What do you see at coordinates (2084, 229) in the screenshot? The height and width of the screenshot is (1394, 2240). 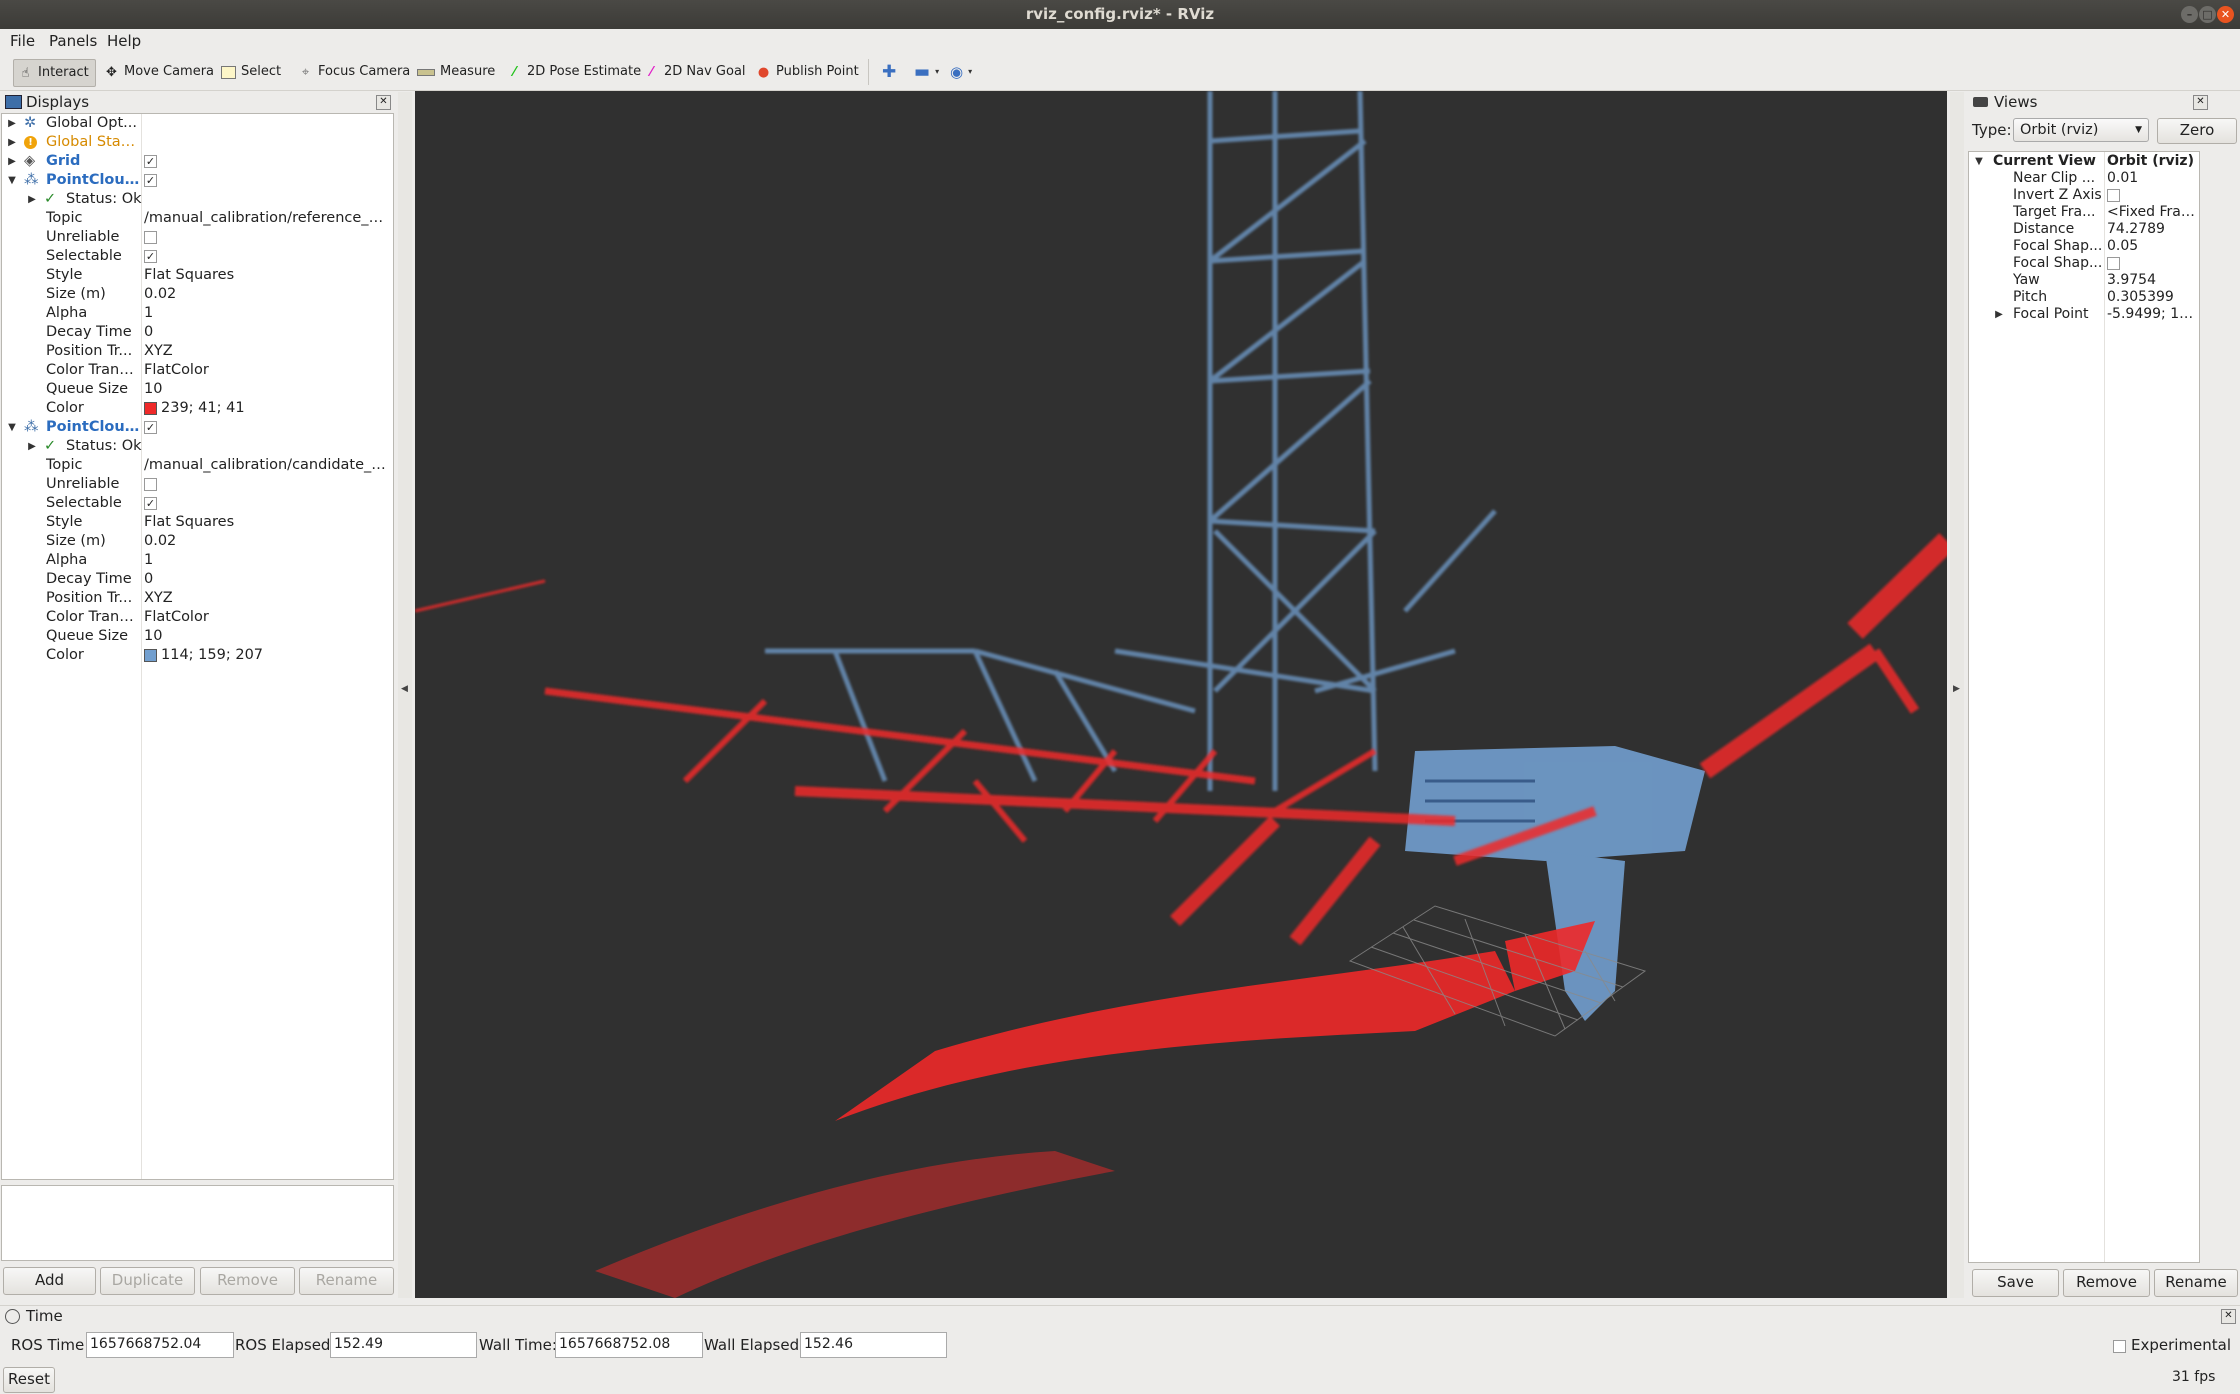 I see `property-row: Distance 74.2789` at bounding box center [2084, 229].